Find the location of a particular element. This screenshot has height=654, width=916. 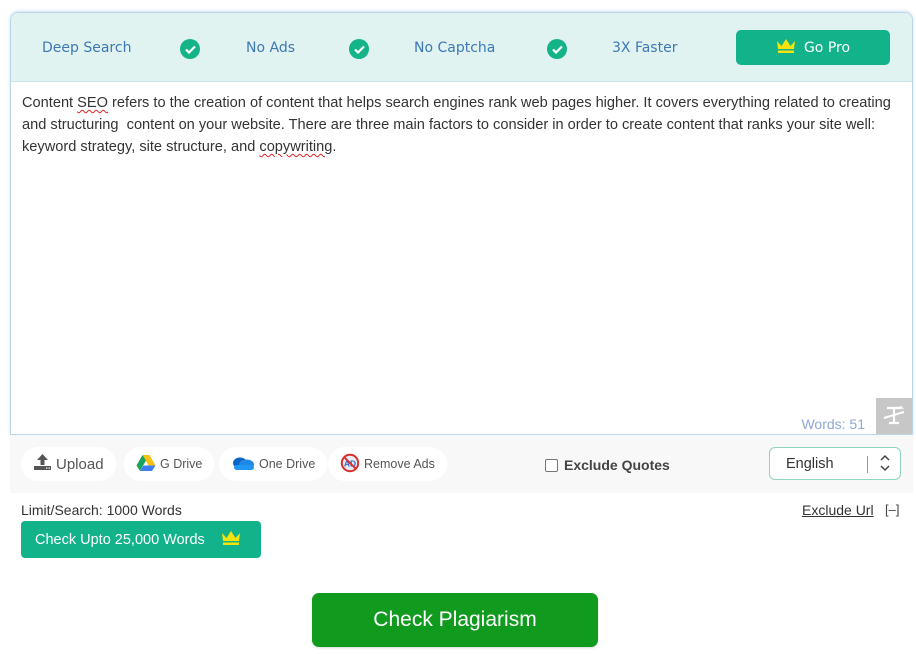

exclude-url-toggle: [–] is located at coordinates (892, 509).